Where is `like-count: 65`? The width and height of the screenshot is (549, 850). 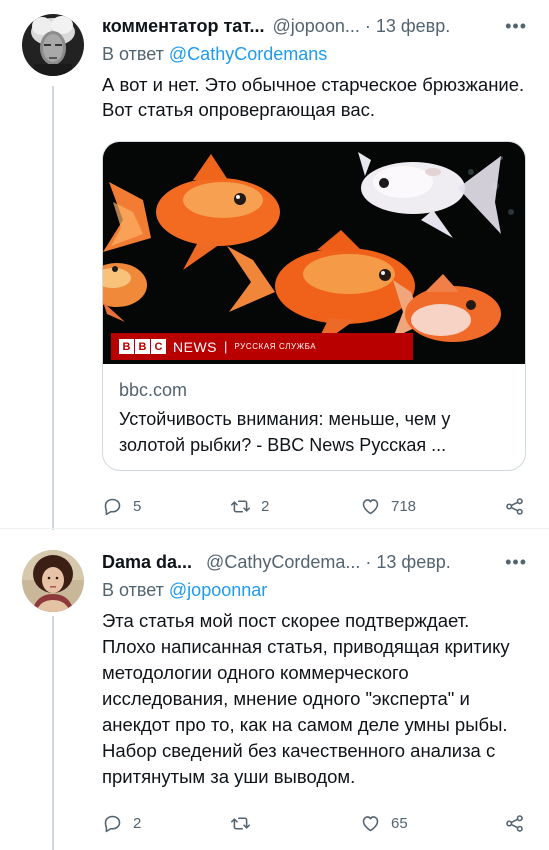 like-count: 65 is located at coordinates (399, 823).